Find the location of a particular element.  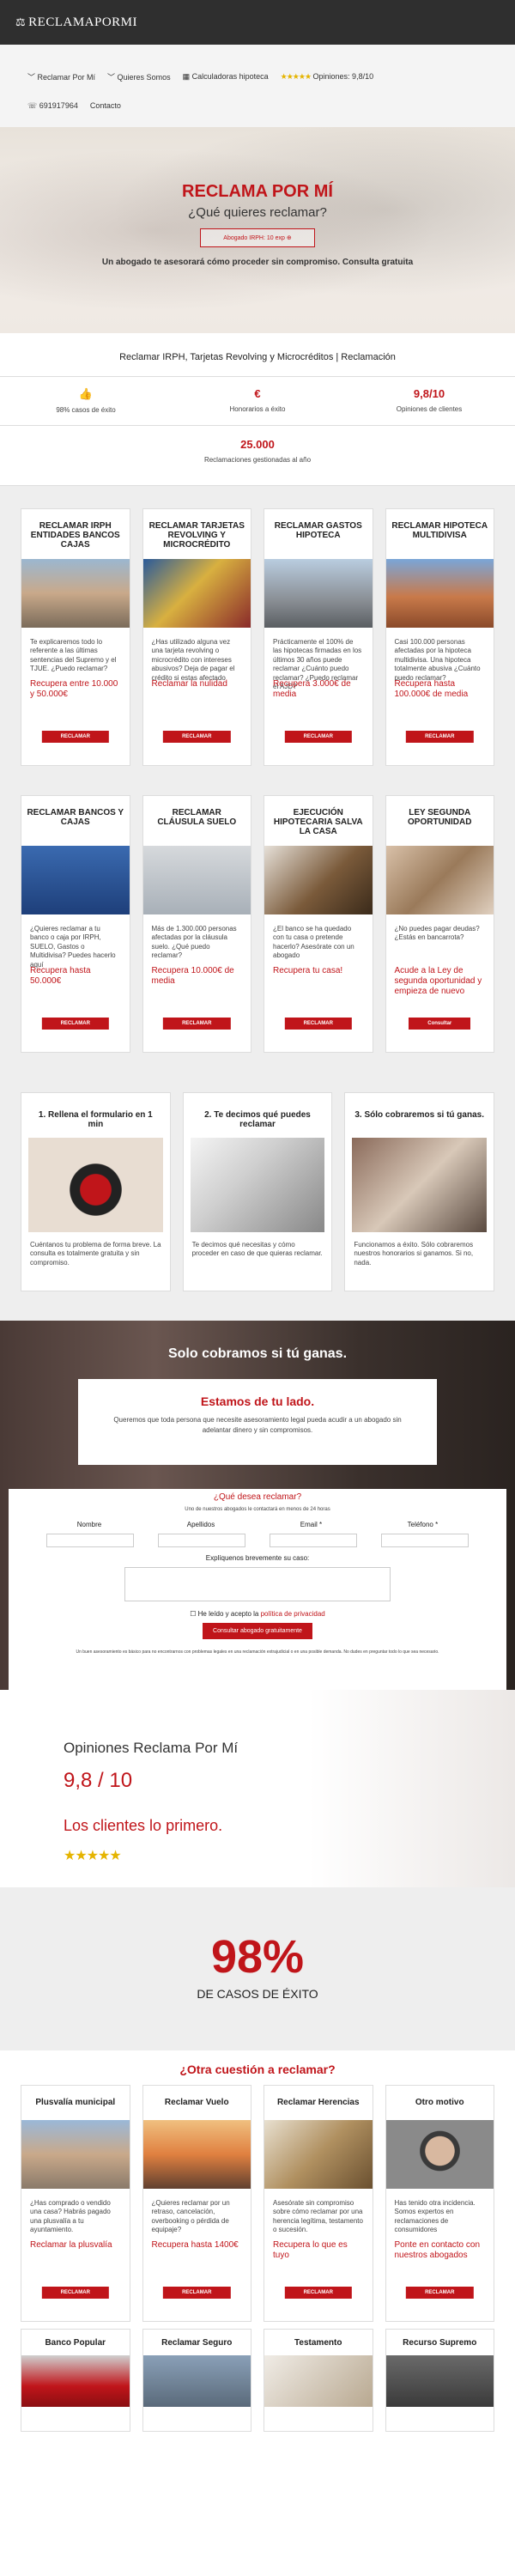

stat-fees: € Honorarios a éxito is located at coordinates (257, 401).